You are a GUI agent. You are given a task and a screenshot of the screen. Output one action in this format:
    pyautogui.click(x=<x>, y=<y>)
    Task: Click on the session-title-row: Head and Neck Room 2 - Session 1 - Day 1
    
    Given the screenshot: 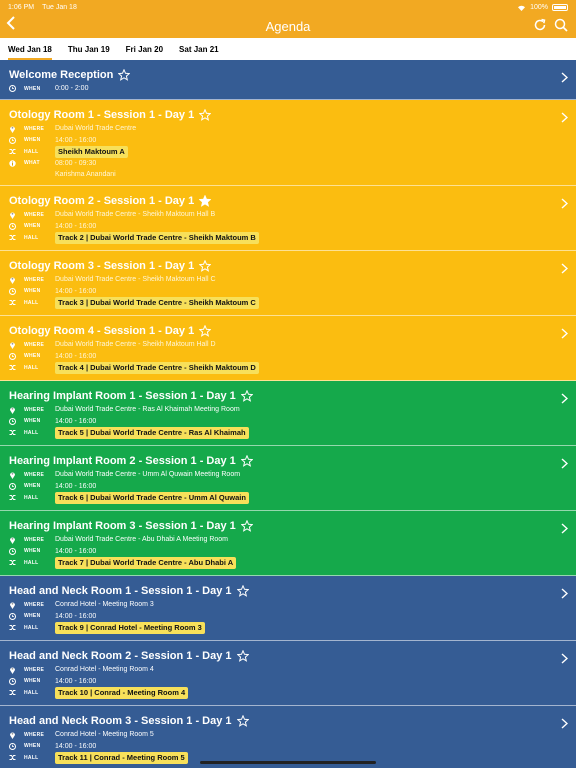 What is the action you would take?
    pyautogui.click(x=288, y=656)
    